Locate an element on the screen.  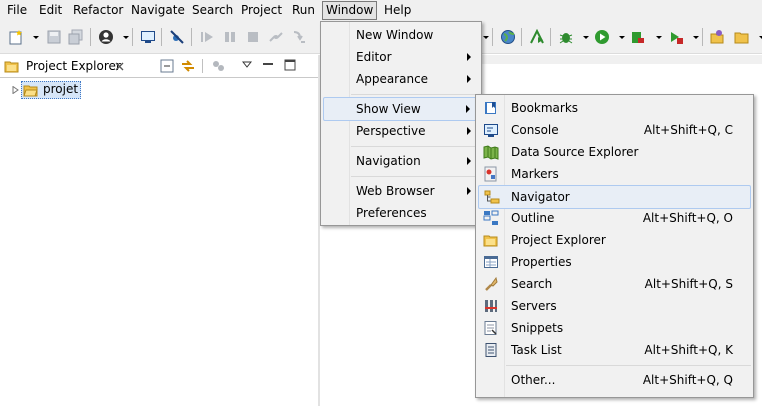
menu-window: Window is located at coordinates (350, 10).